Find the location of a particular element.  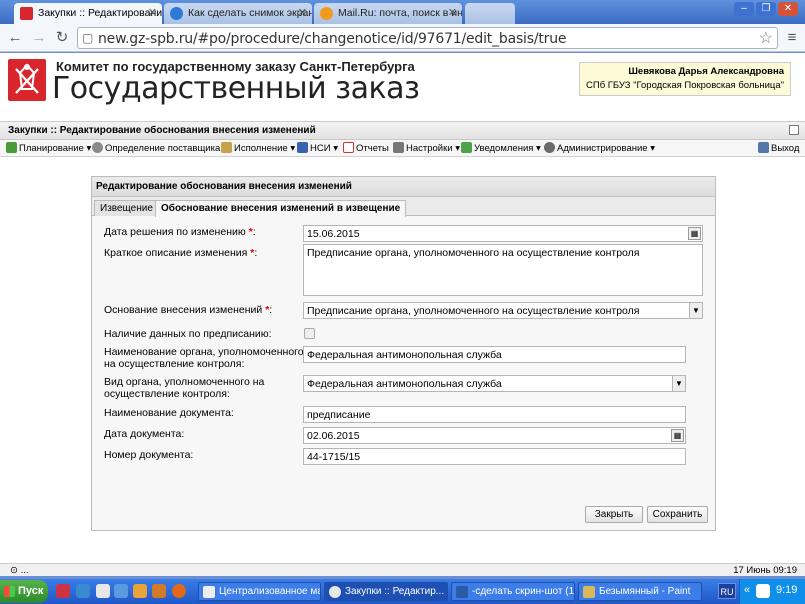

notification-icon is located at coordinates (466, 147).